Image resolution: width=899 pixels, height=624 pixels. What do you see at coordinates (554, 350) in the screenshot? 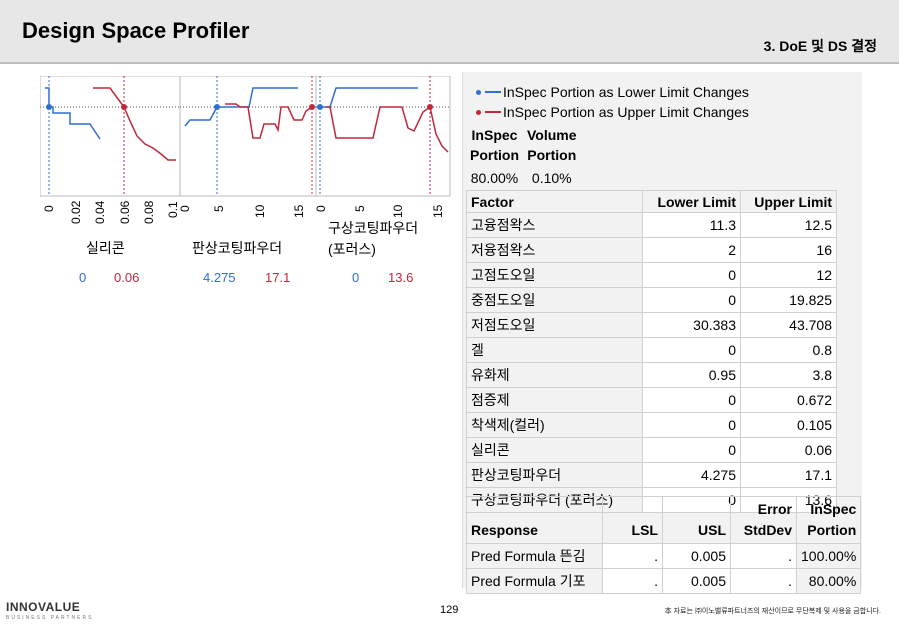
I see `factor-name-cell: 겔` at bounding box center [554, 350].